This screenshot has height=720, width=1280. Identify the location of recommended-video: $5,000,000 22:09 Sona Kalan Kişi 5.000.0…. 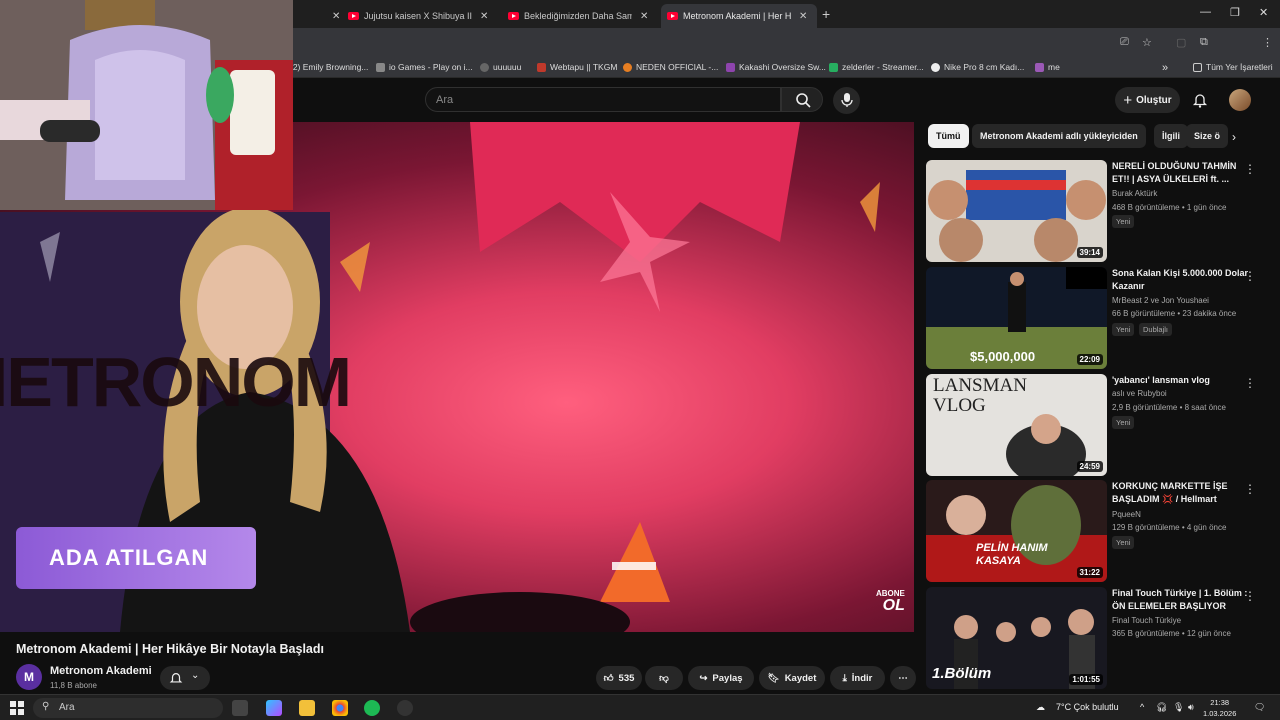
(1101, 318).